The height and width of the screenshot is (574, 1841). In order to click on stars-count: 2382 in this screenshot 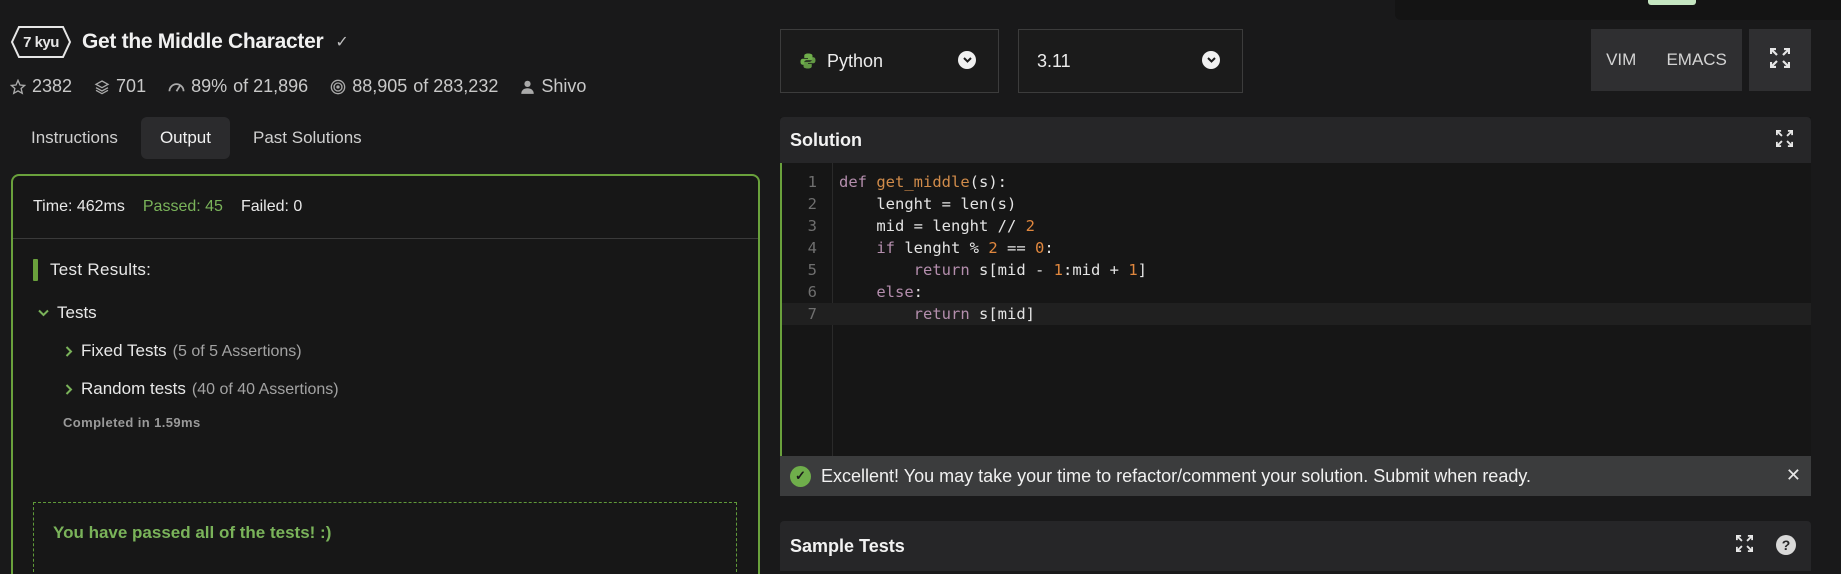, I will do `click(52, 86)`.